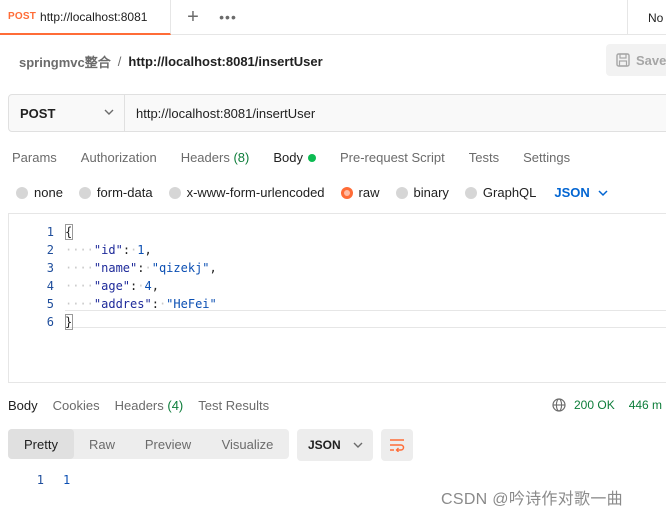 This screenshot has width=666, height=514. I want to click on url-text: http://localhost:8081/insertUser, so click(226, 113).